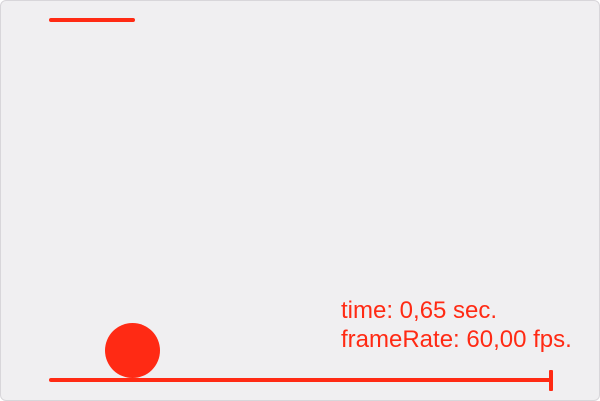 Image resolution: width=600 pixels, height=401 pixels. I want to click on ball, so click(132, 350).